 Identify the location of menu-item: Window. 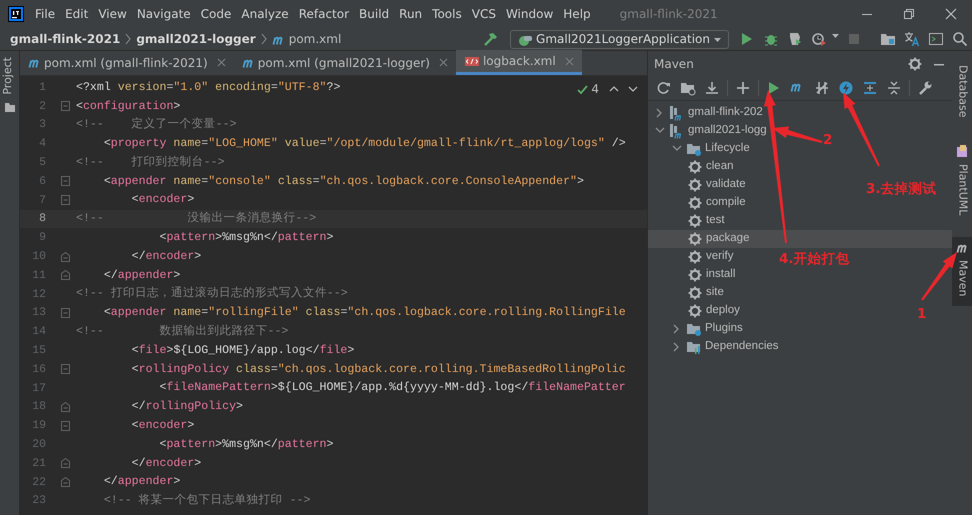
(529, 14).